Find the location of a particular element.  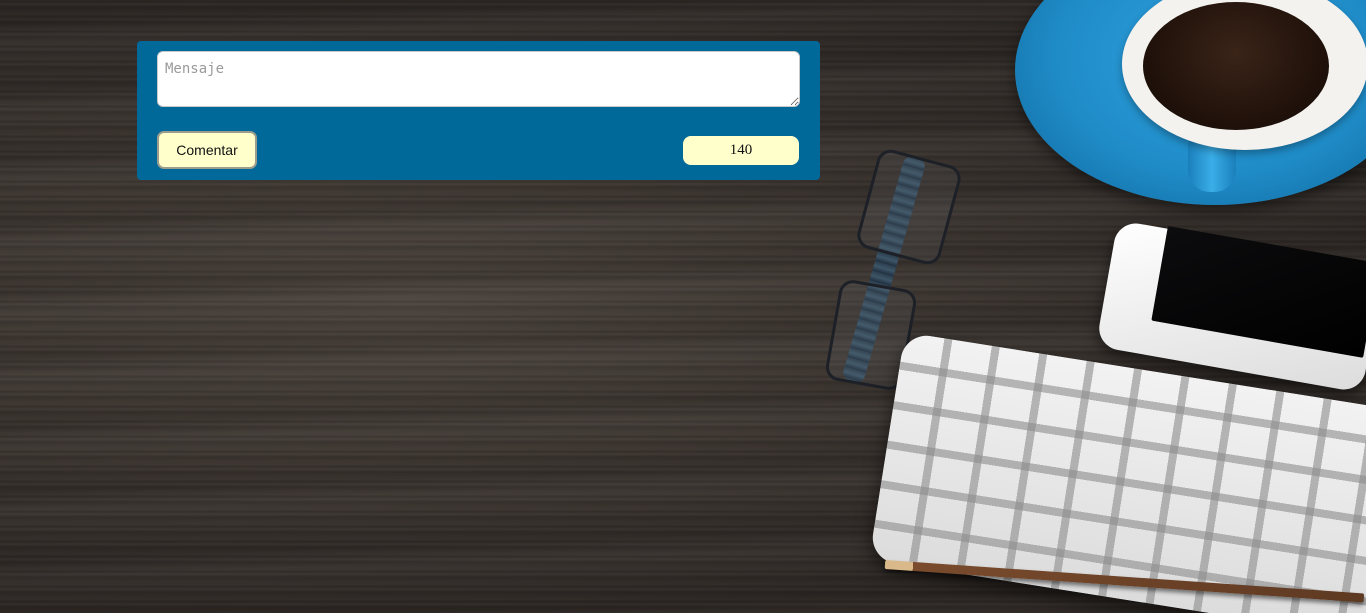

message-input is located at coordinates (478, 79).